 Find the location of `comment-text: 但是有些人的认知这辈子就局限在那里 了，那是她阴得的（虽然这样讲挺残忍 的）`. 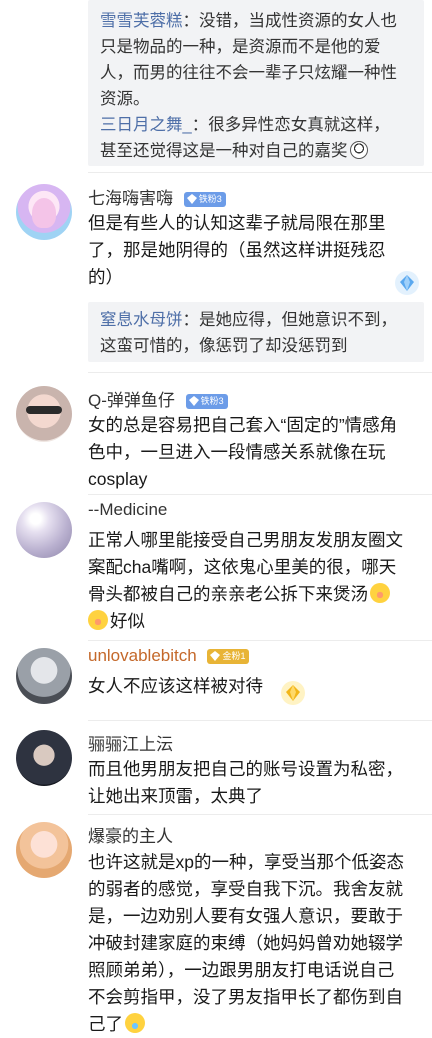

comment-text: 但是有些人的认知这辈子就局限在那里 了，那是她阴得的（虽然这样讲挺残忍 的） is located at coordinates (253, 250).